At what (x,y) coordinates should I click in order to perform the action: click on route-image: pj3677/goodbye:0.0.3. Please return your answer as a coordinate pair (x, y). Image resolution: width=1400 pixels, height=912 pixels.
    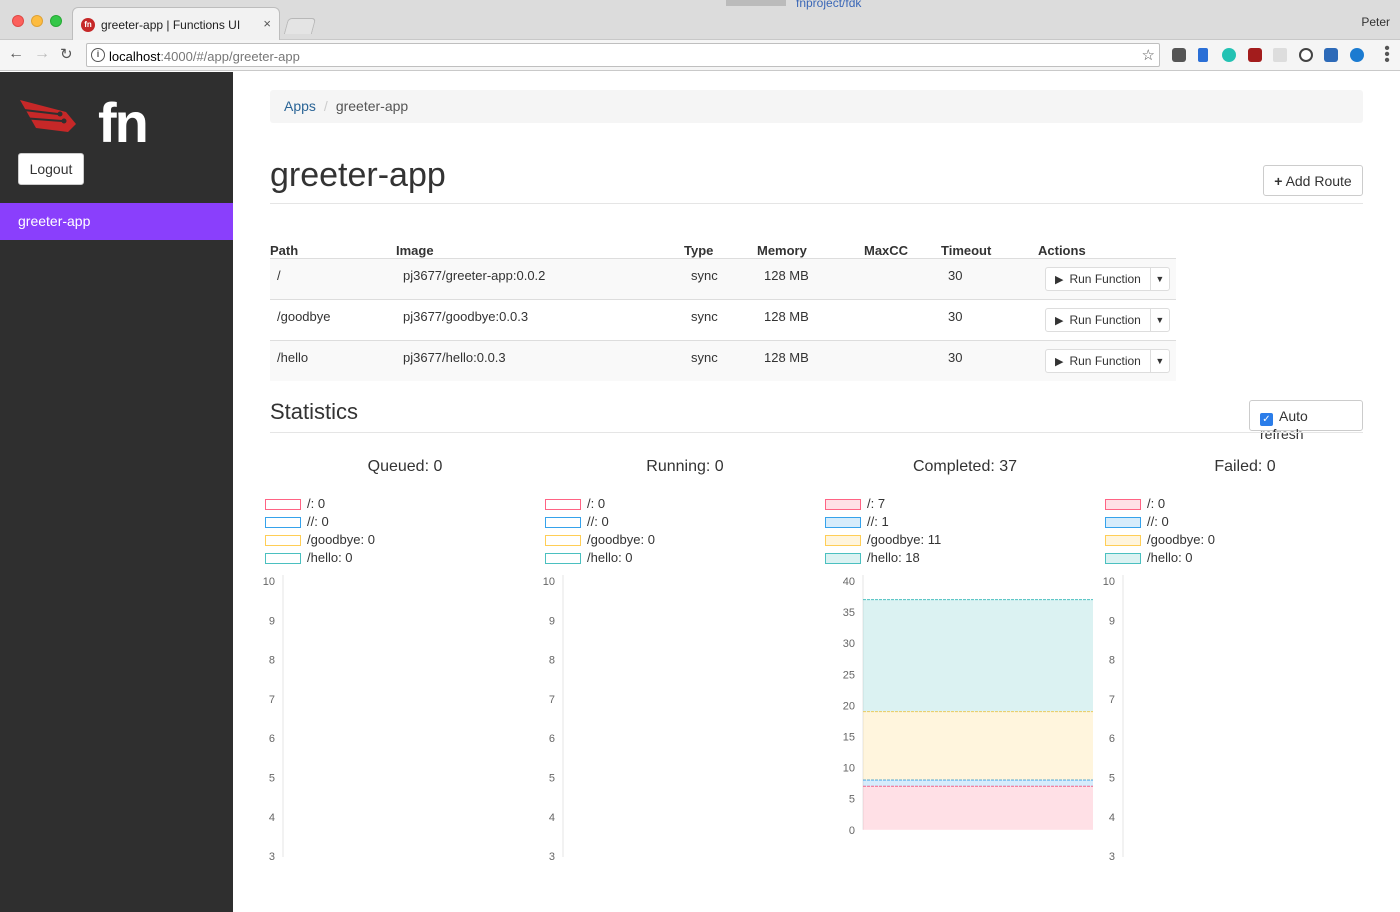
    Looking at the image, I should click on (540, 319).